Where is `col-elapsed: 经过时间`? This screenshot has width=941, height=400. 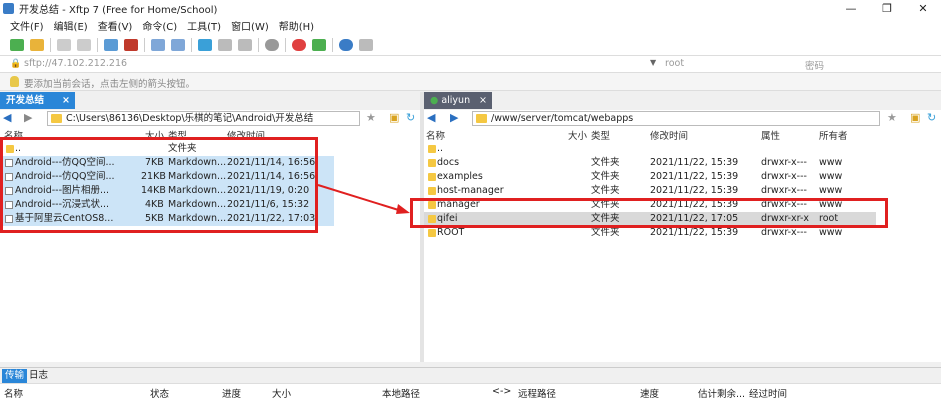 col-elapsed: 经过时间 is located at coordinates (768, 393).